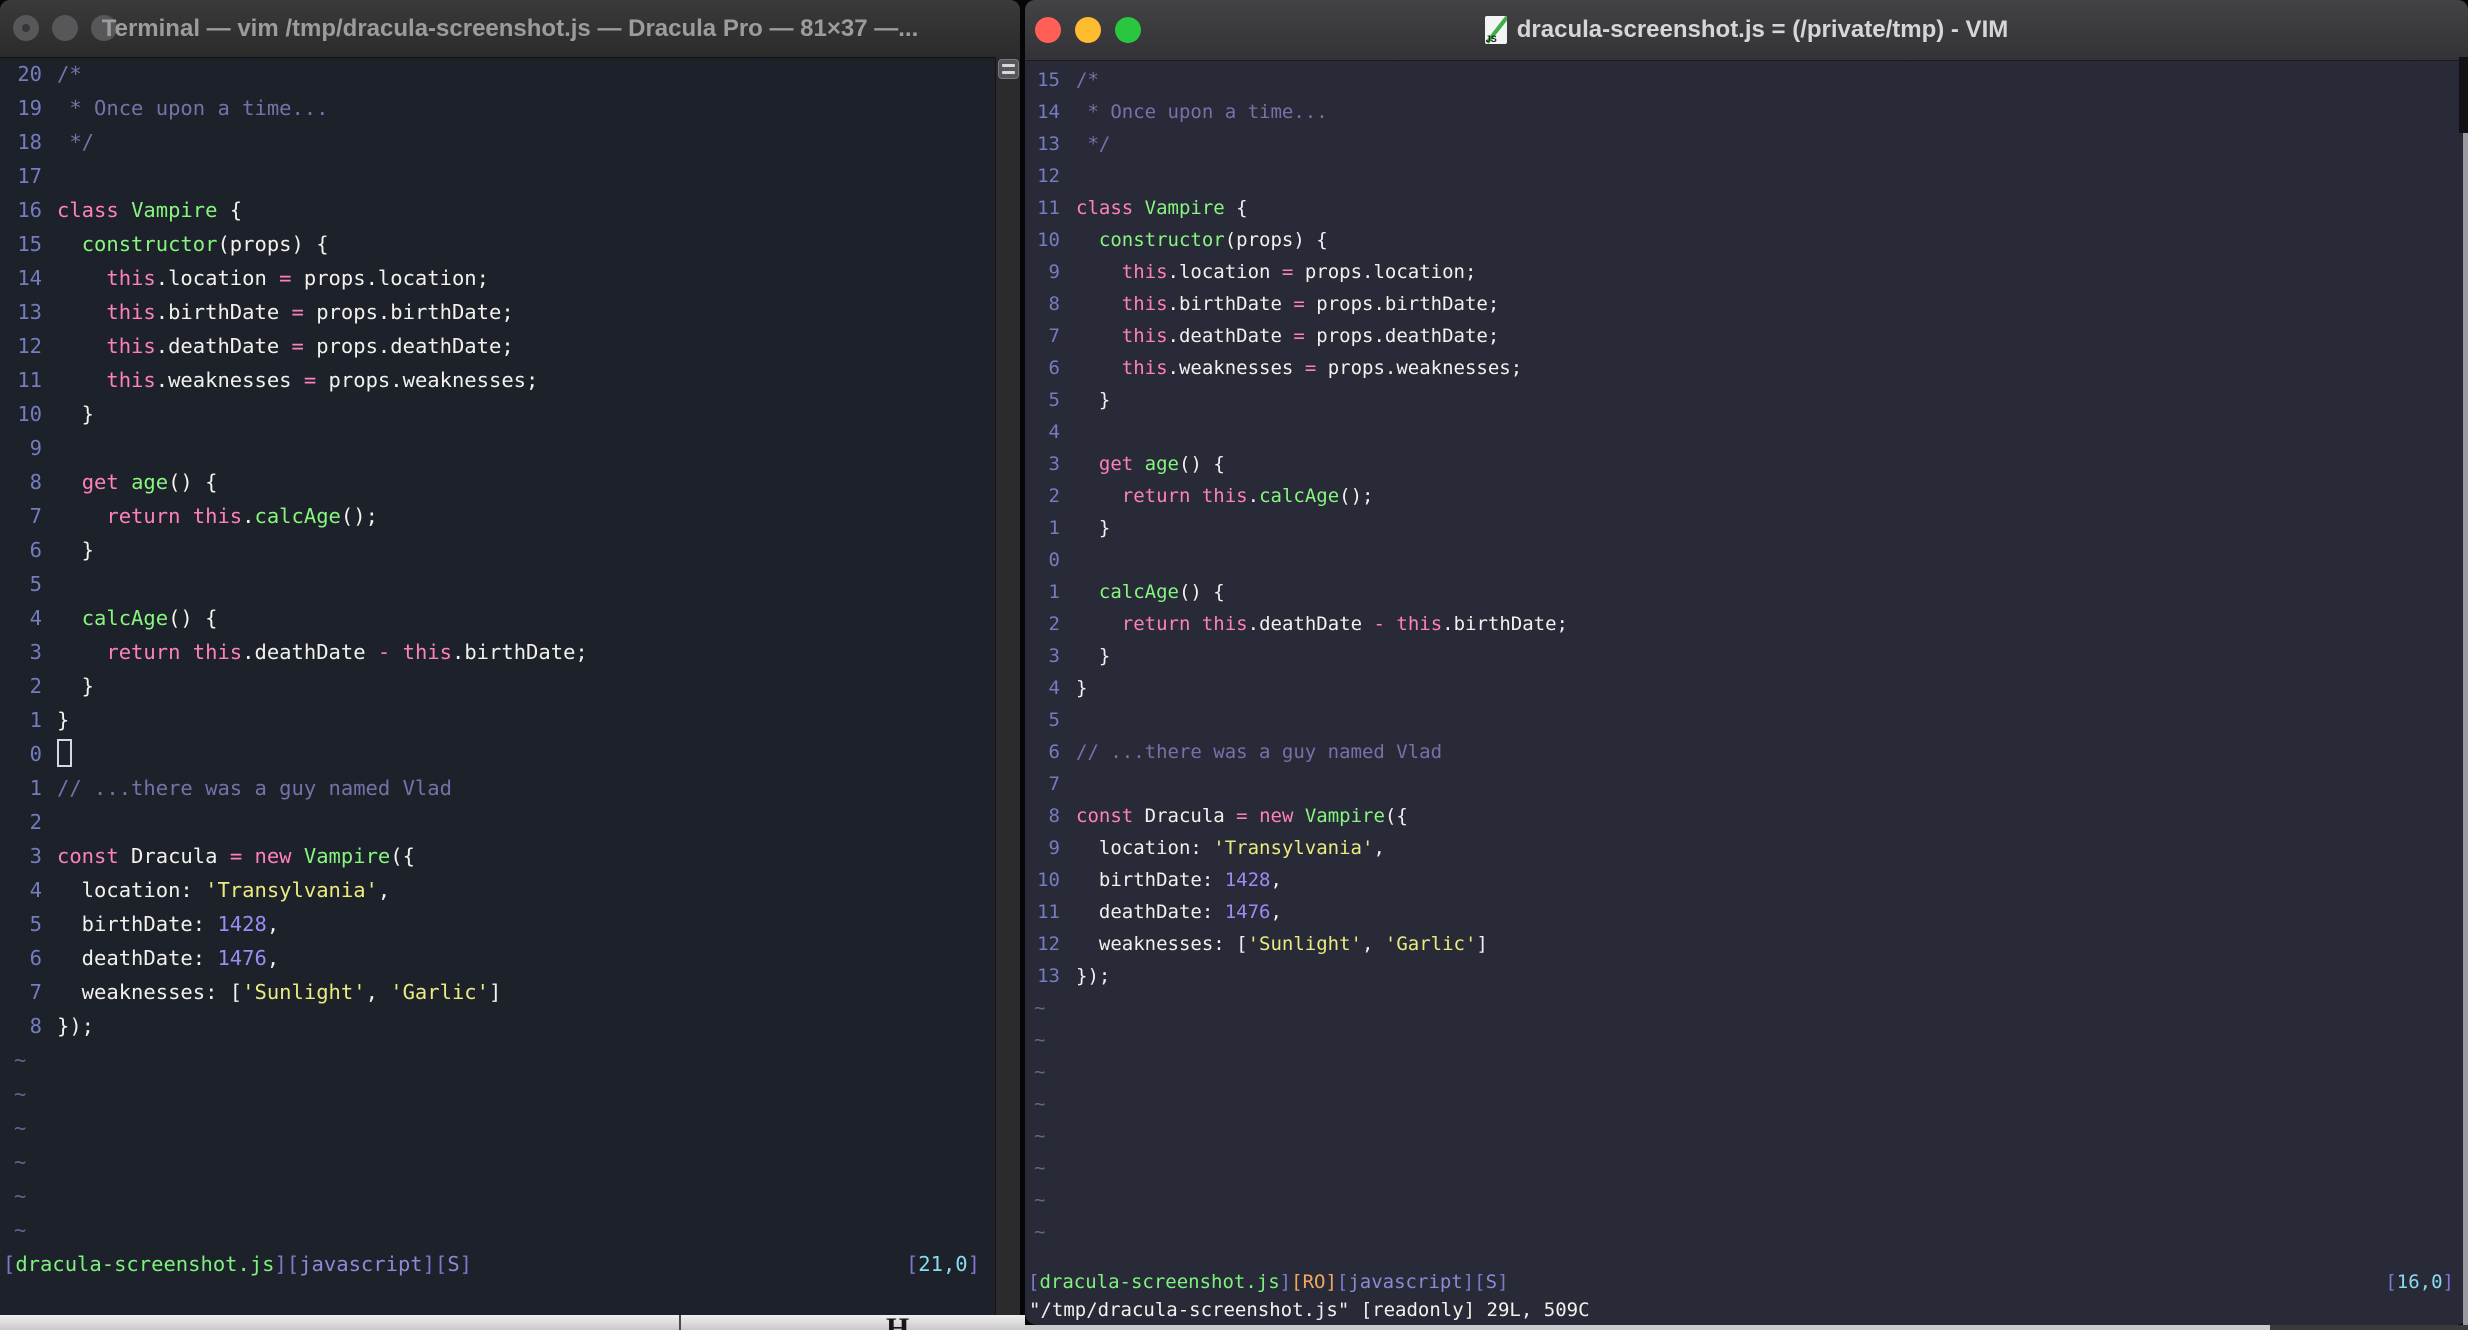 This screenshot has height=1330, width=2468. What do you see at coordinates (88, 856) in the screenshot?
I see `code-token: const` at bounding box center [88, 856].